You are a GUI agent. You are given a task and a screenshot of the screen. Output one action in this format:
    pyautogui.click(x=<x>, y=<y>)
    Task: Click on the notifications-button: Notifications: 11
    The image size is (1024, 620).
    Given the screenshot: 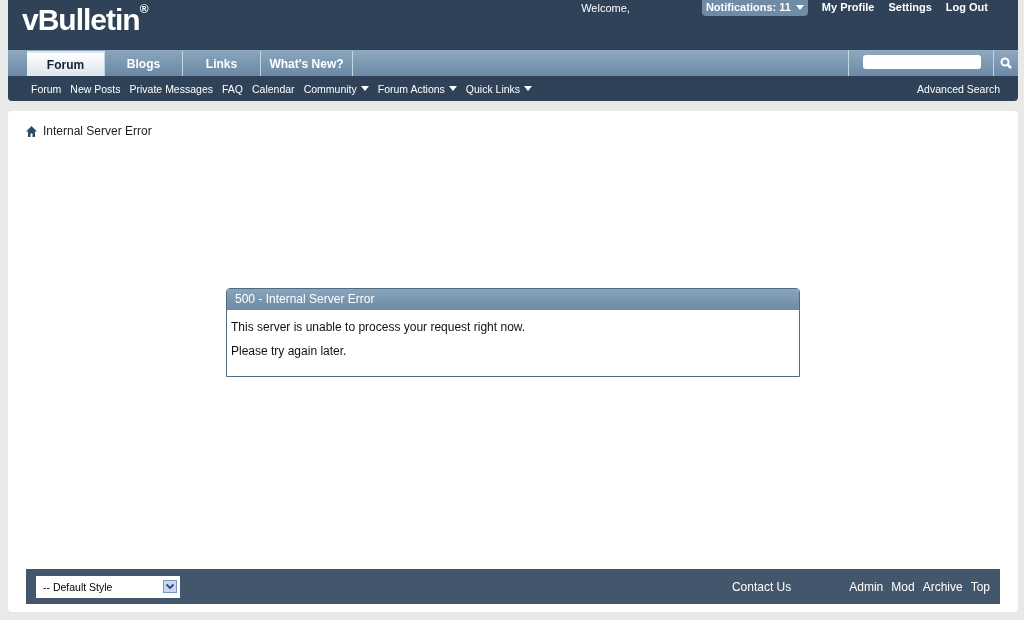 What is the action you would take?
    pyautogui.click(x=754, y=8)
    